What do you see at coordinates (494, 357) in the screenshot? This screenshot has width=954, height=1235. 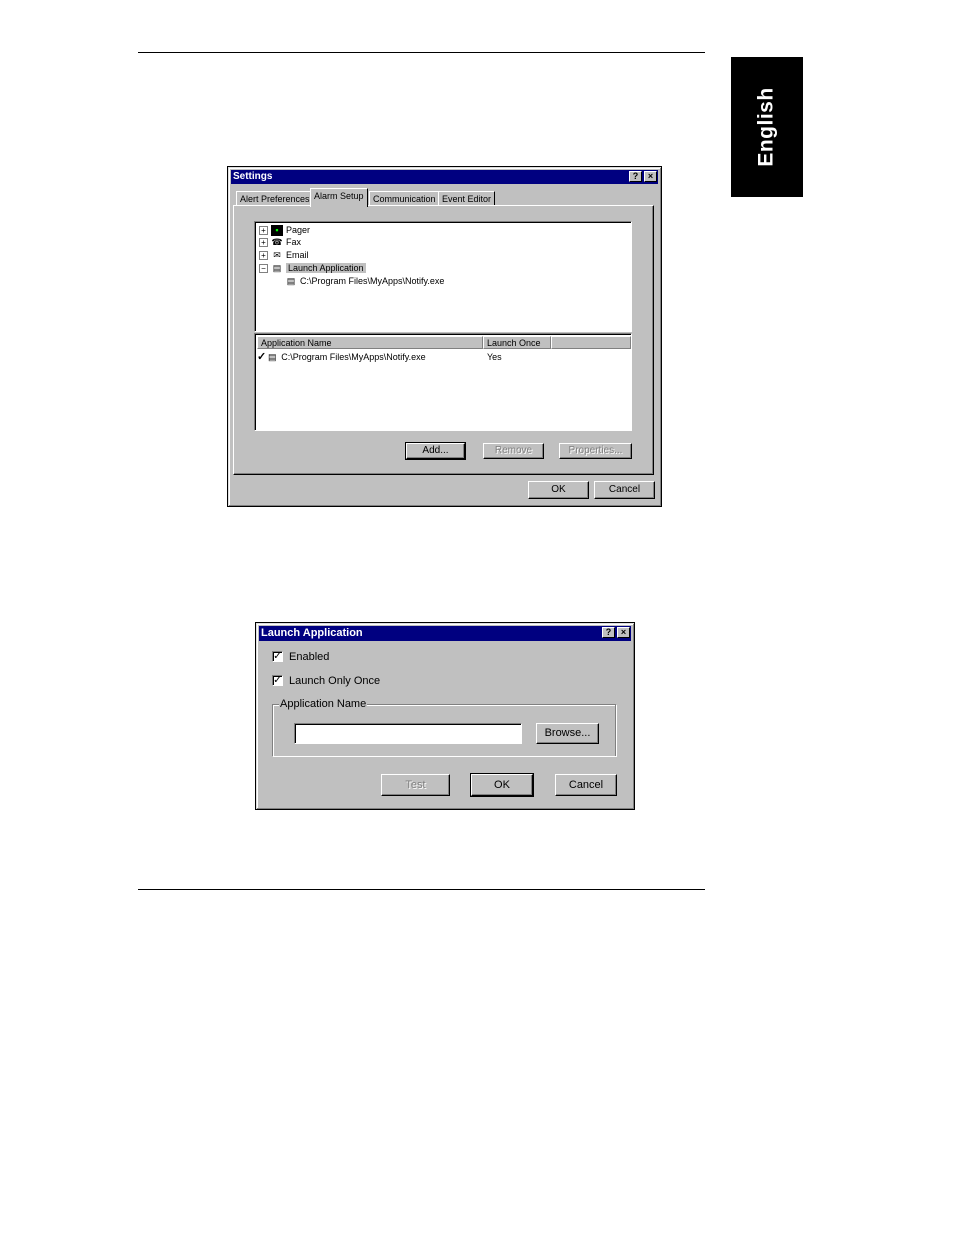 I see `row-launch-once: Yes` at bounding box center [494, 357].